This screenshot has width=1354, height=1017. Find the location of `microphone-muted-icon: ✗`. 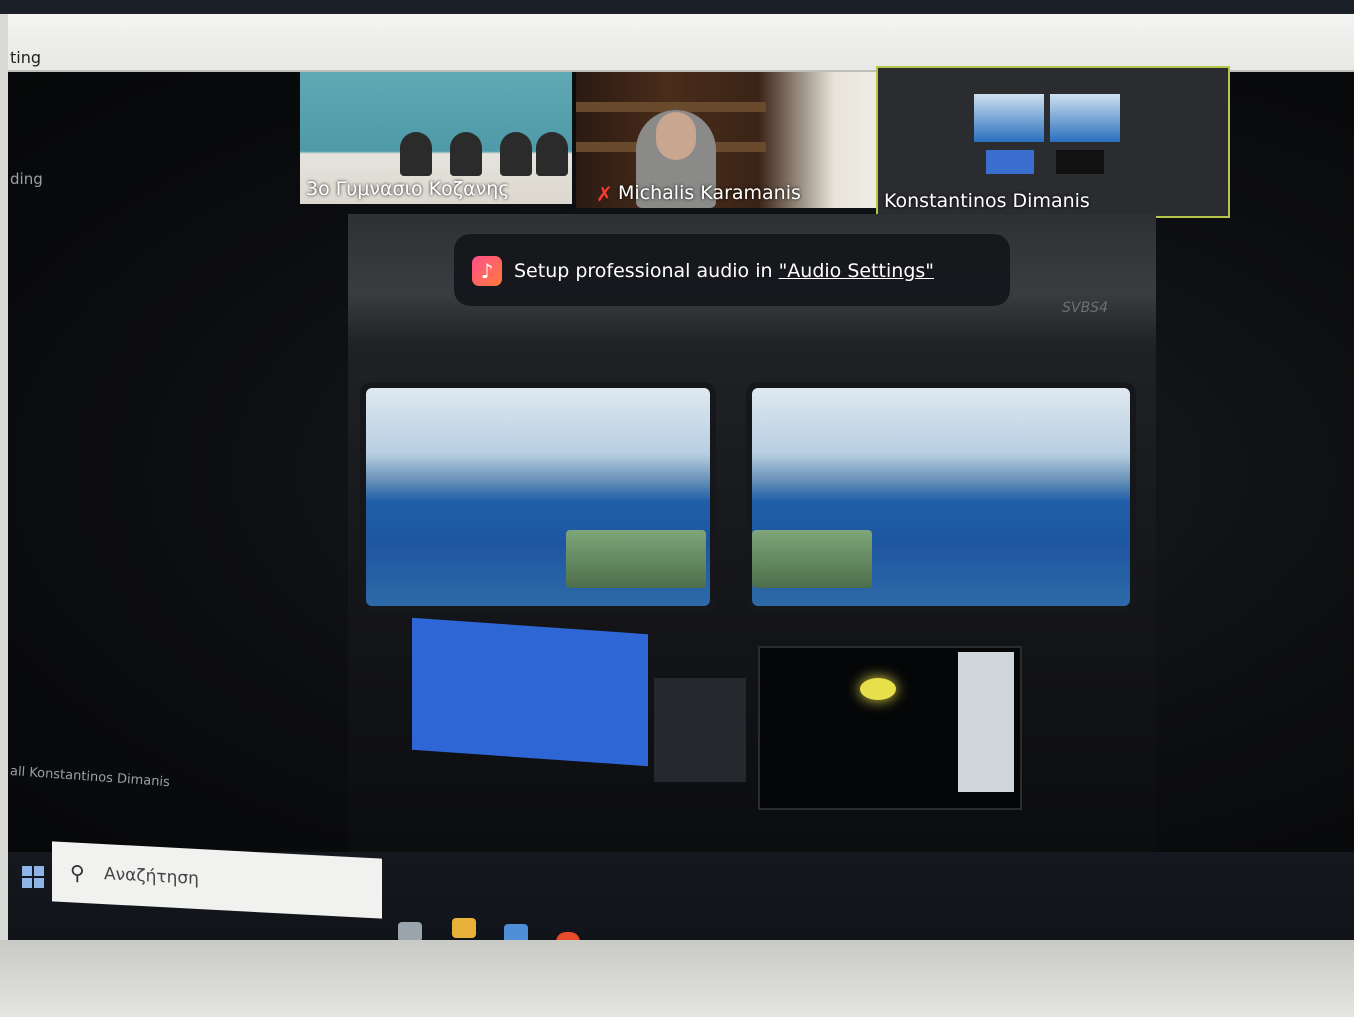

microphone-muted-icon: ✗ is located at coordinates (604, 194).